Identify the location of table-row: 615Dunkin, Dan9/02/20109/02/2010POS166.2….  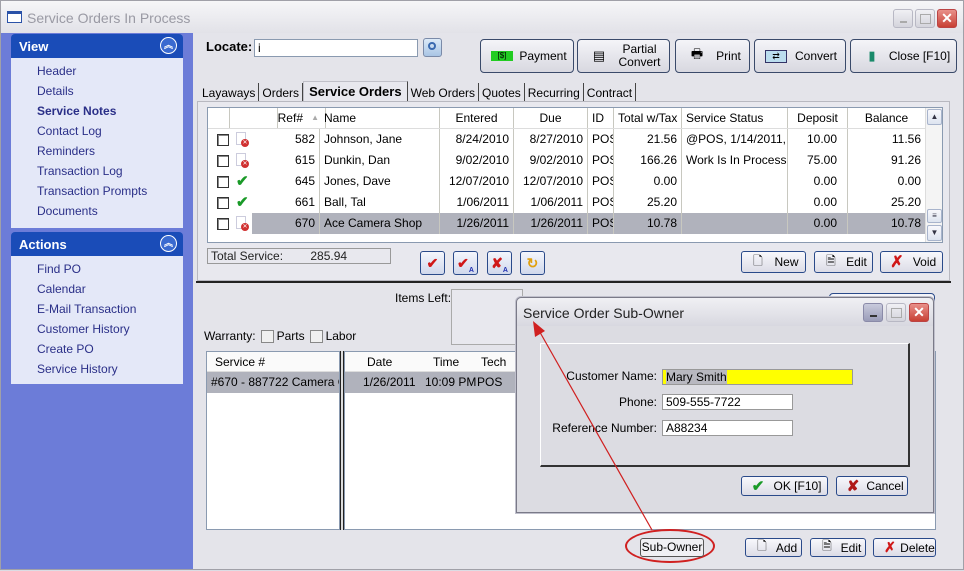
(567, 160).